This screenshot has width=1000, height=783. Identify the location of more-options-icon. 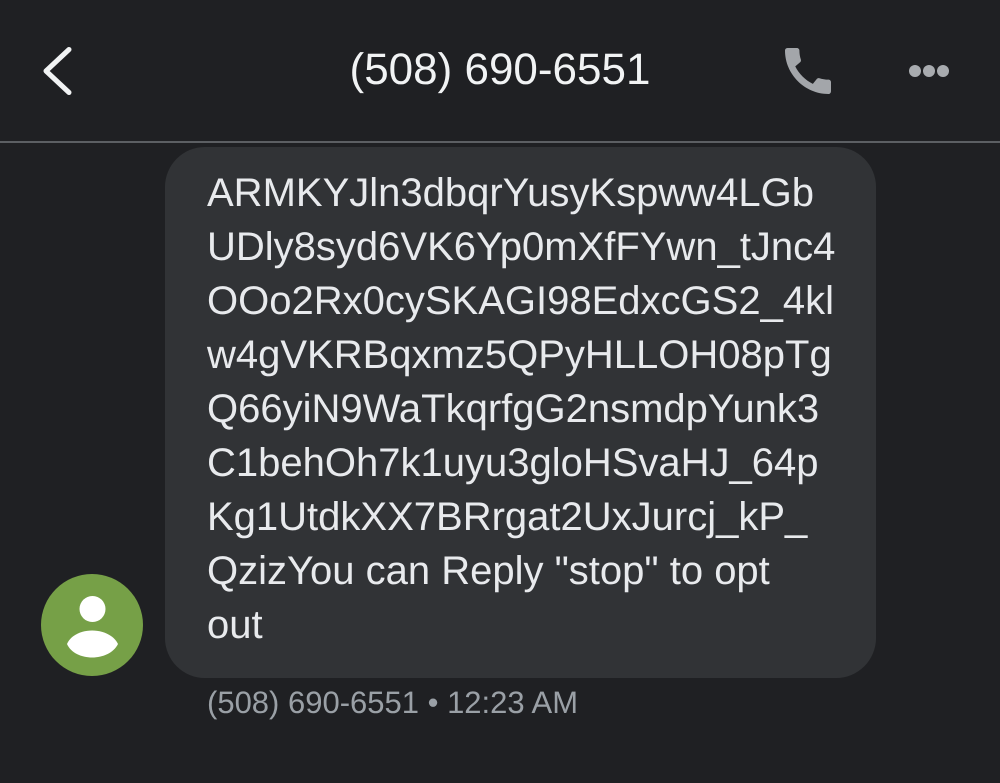
(929, 70).